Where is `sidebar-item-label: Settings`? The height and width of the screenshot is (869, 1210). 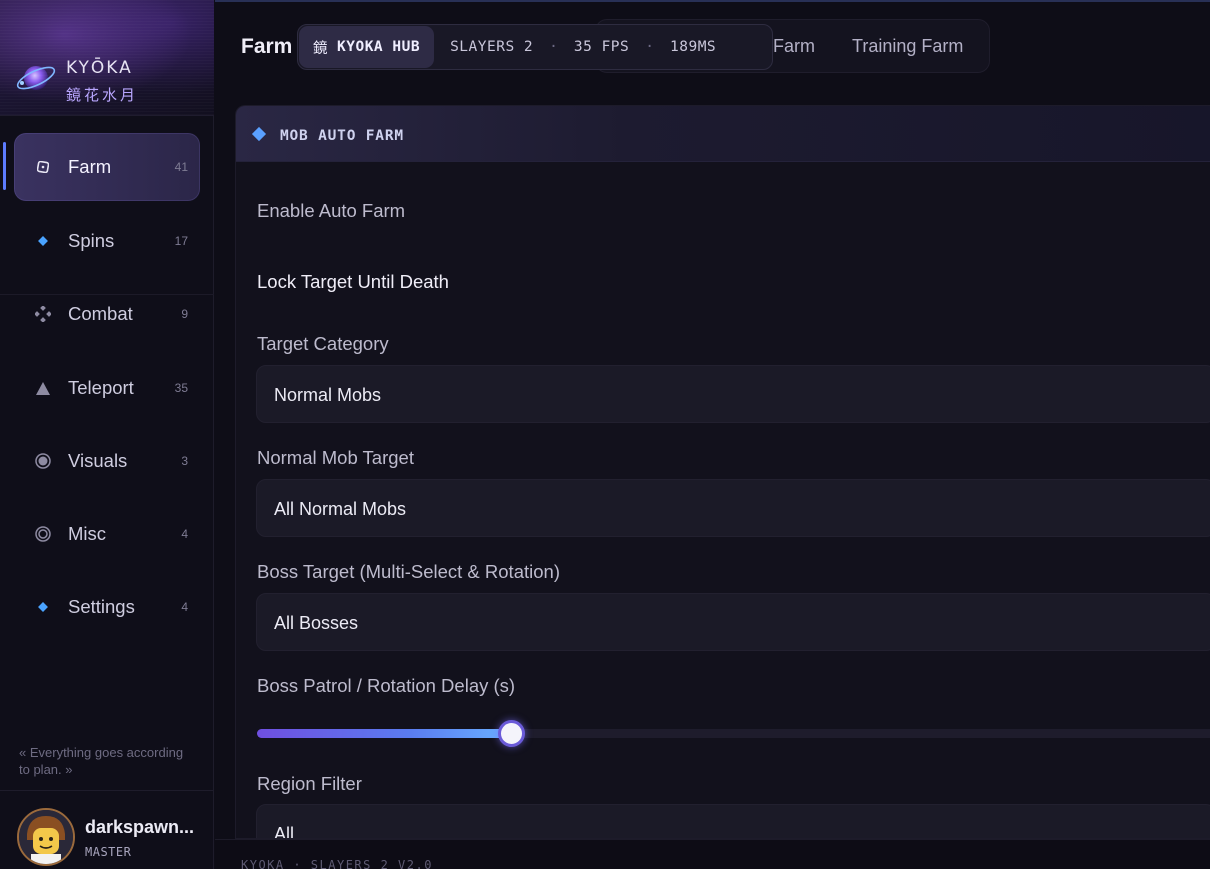 sidebar-item-label: Settings is located at coordinates (101, 606).